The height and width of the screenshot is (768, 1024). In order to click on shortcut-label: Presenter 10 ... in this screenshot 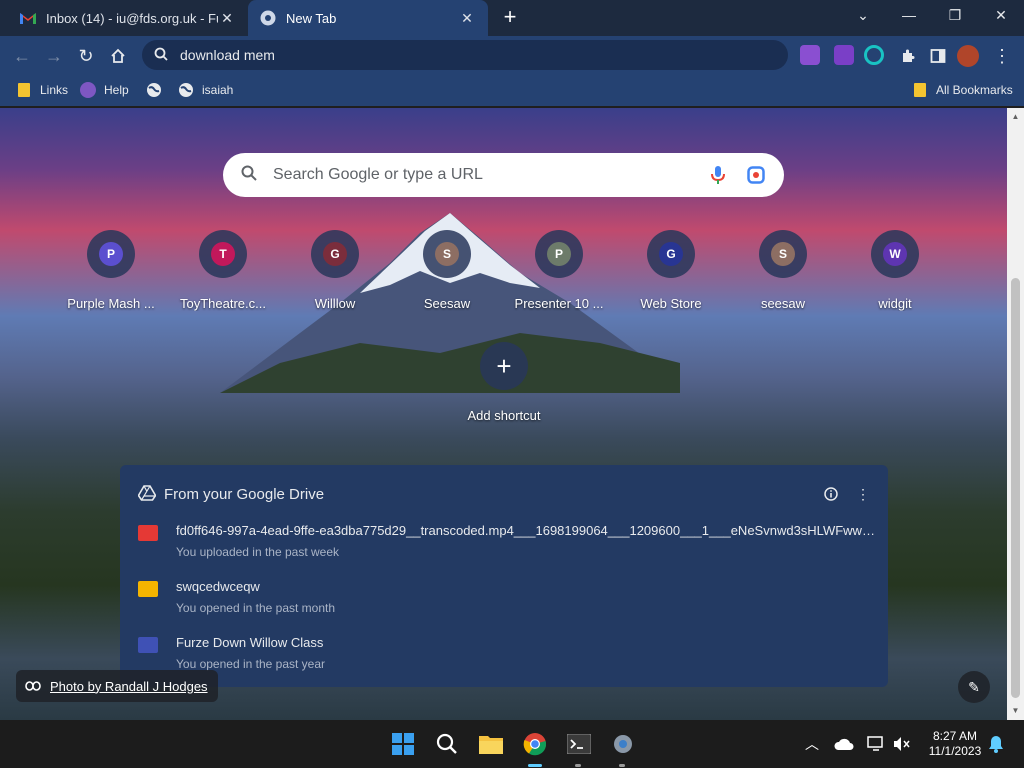, I will do `click(559, 303)`.